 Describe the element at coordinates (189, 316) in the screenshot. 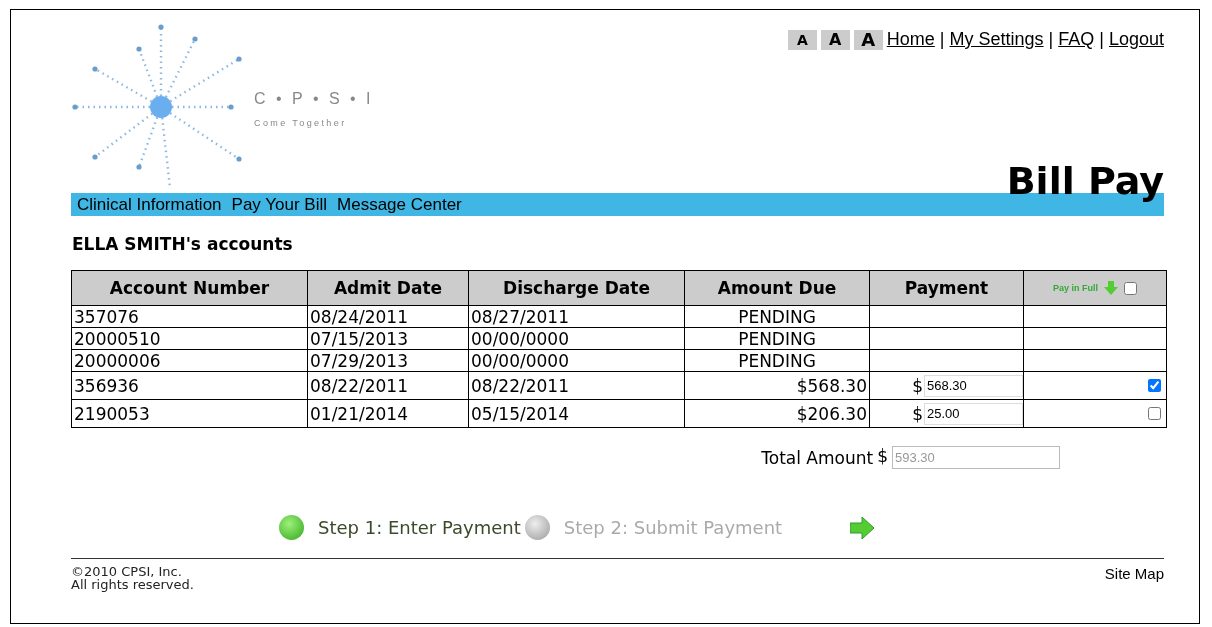

I see `table-cell: 357076` at that location.